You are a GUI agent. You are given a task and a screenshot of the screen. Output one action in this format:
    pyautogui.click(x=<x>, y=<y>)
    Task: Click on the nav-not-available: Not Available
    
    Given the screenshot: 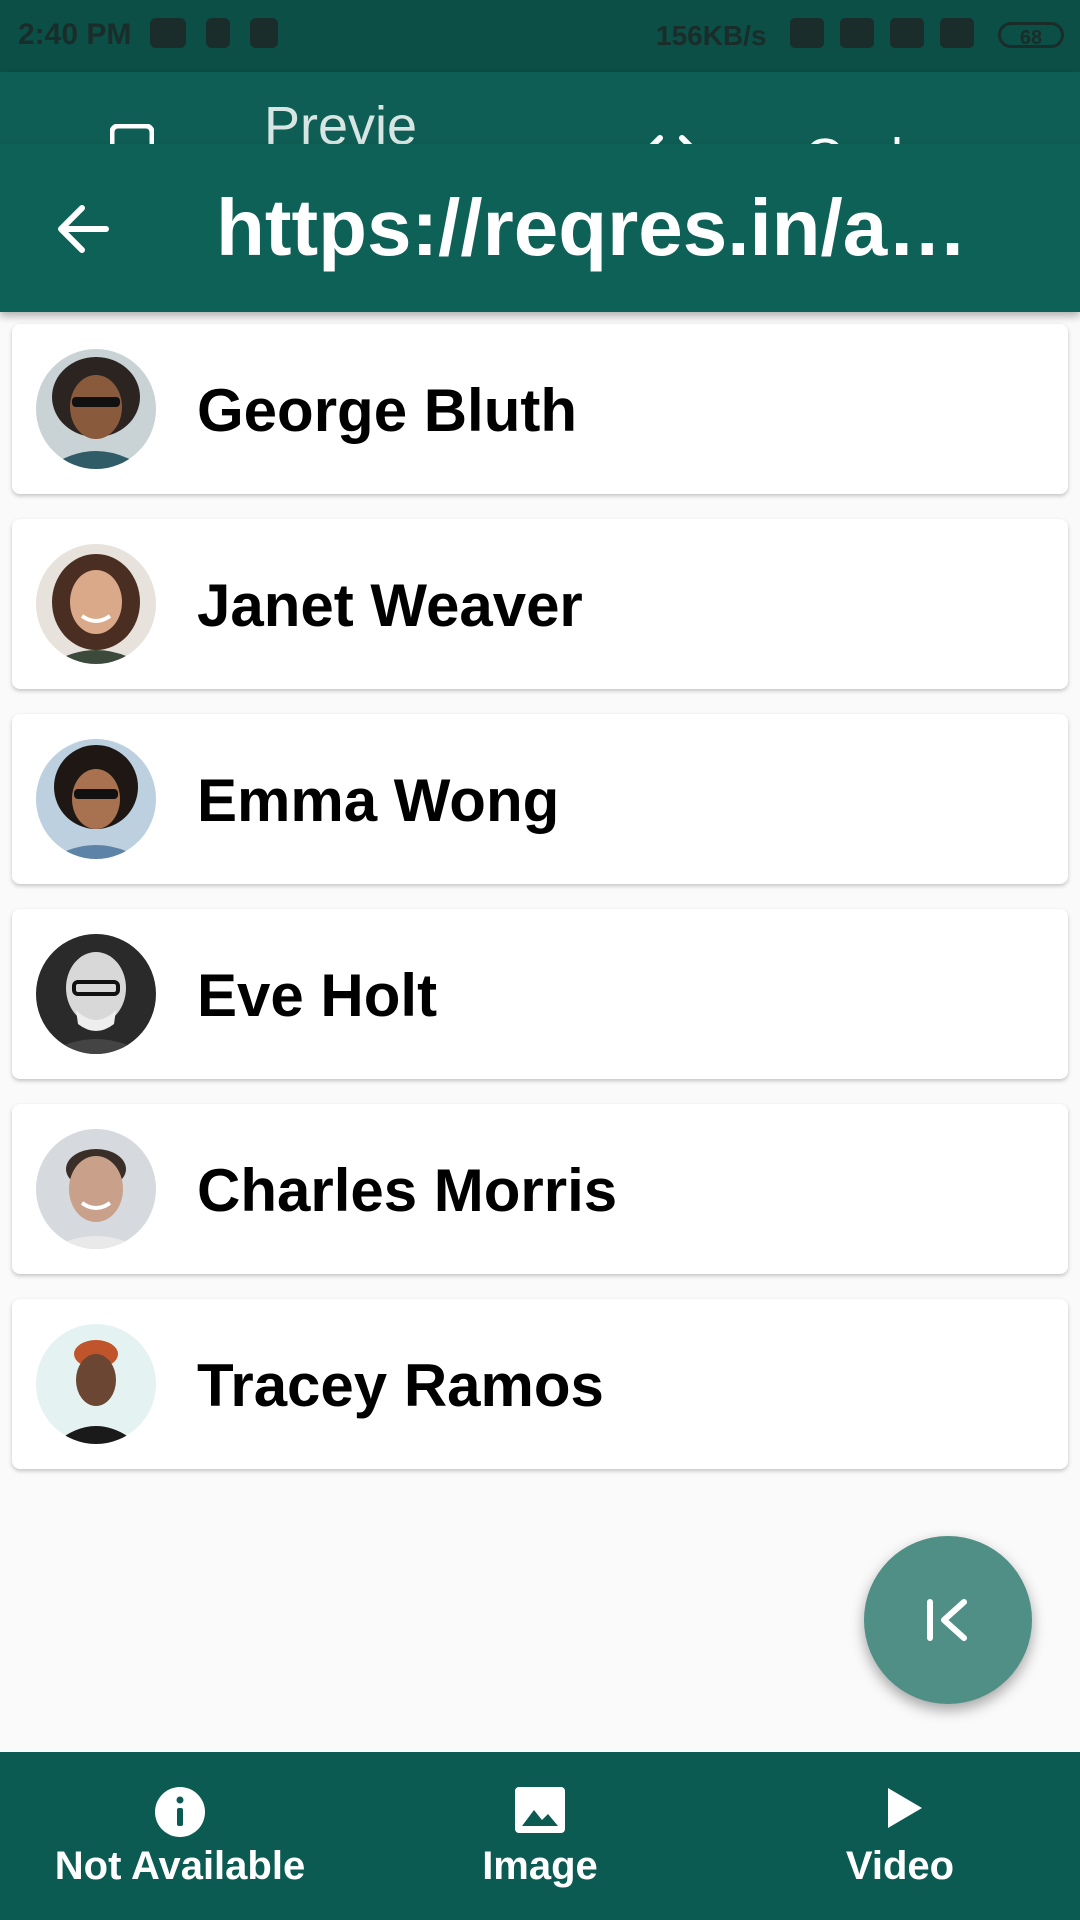 What is the action you would take?
    pyautogui.click(x=180, y=1836)
    